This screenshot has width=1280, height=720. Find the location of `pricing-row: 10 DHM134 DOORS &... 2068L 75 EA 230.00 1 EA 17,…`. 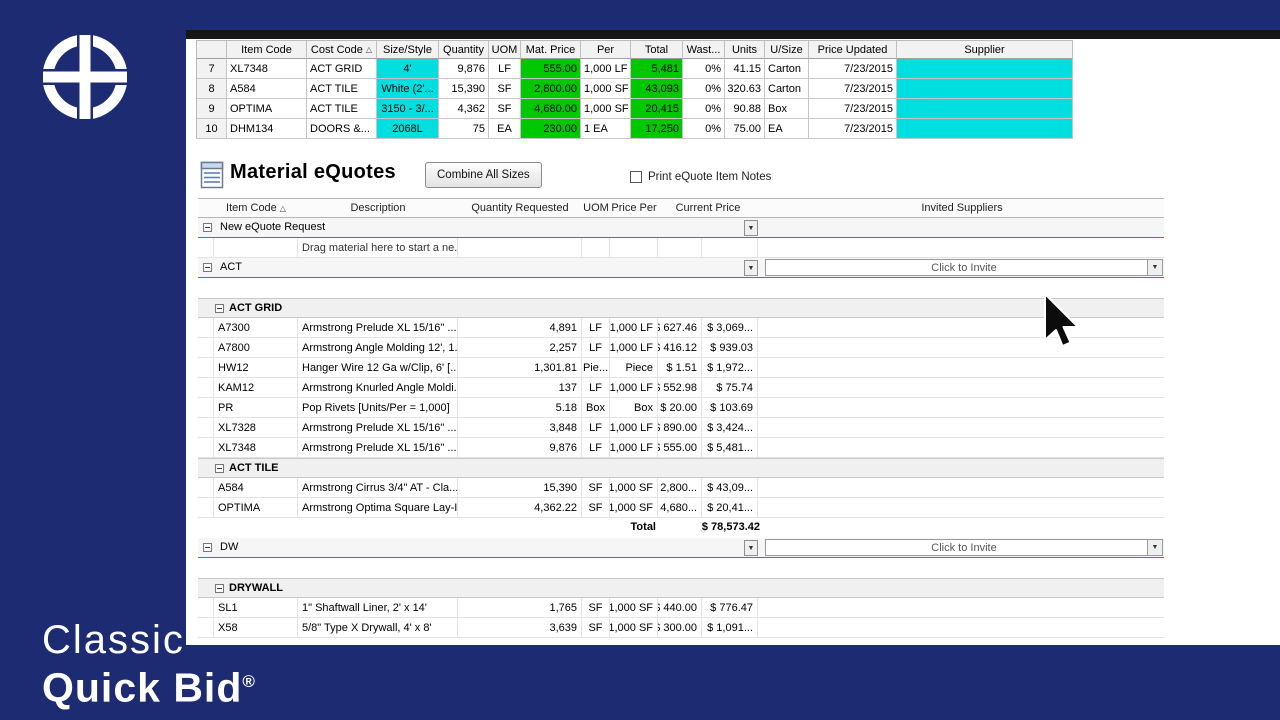

pricing-row: 10 DHM134 DOORS &... 2068L 75 EA 230.00 1 EA 17,… is located at coordinates (635, 129).